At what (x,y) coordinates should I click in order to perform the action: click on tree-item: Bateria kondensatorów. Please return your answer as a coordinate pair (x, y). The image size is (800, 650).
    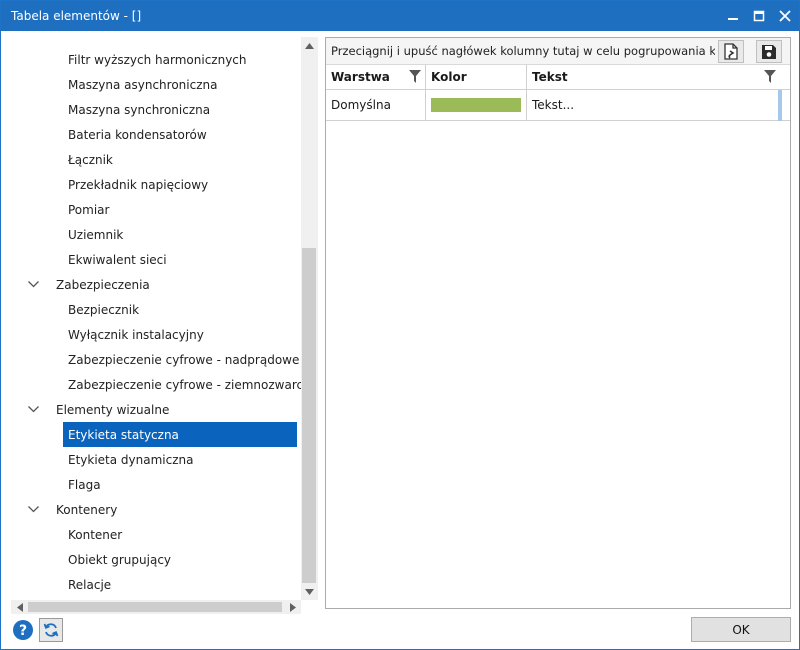
    Looking at the image, I should click on (156, 134).